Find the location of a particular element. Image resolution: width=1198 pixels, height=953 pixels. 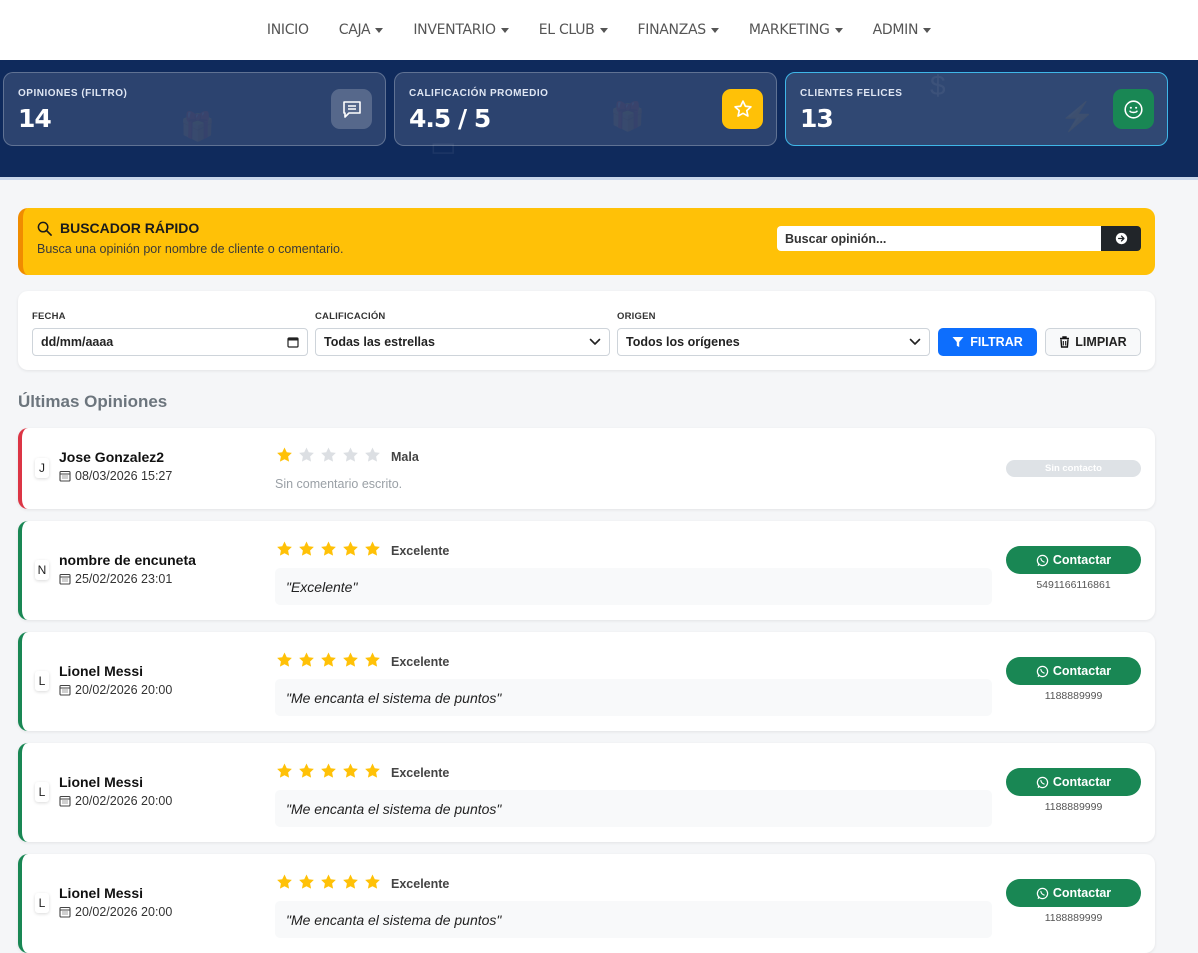

avatar: N is located at coordinates (42, 570).